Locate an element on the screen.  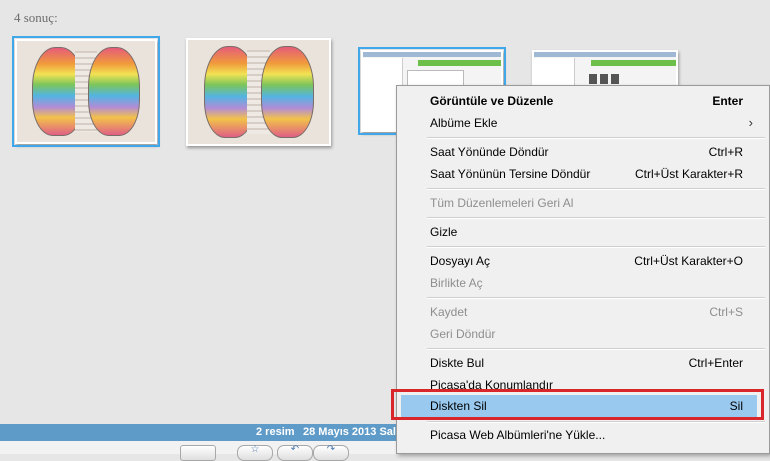
rotate-right-icon: ↷ is located at coordinates (331, 449).